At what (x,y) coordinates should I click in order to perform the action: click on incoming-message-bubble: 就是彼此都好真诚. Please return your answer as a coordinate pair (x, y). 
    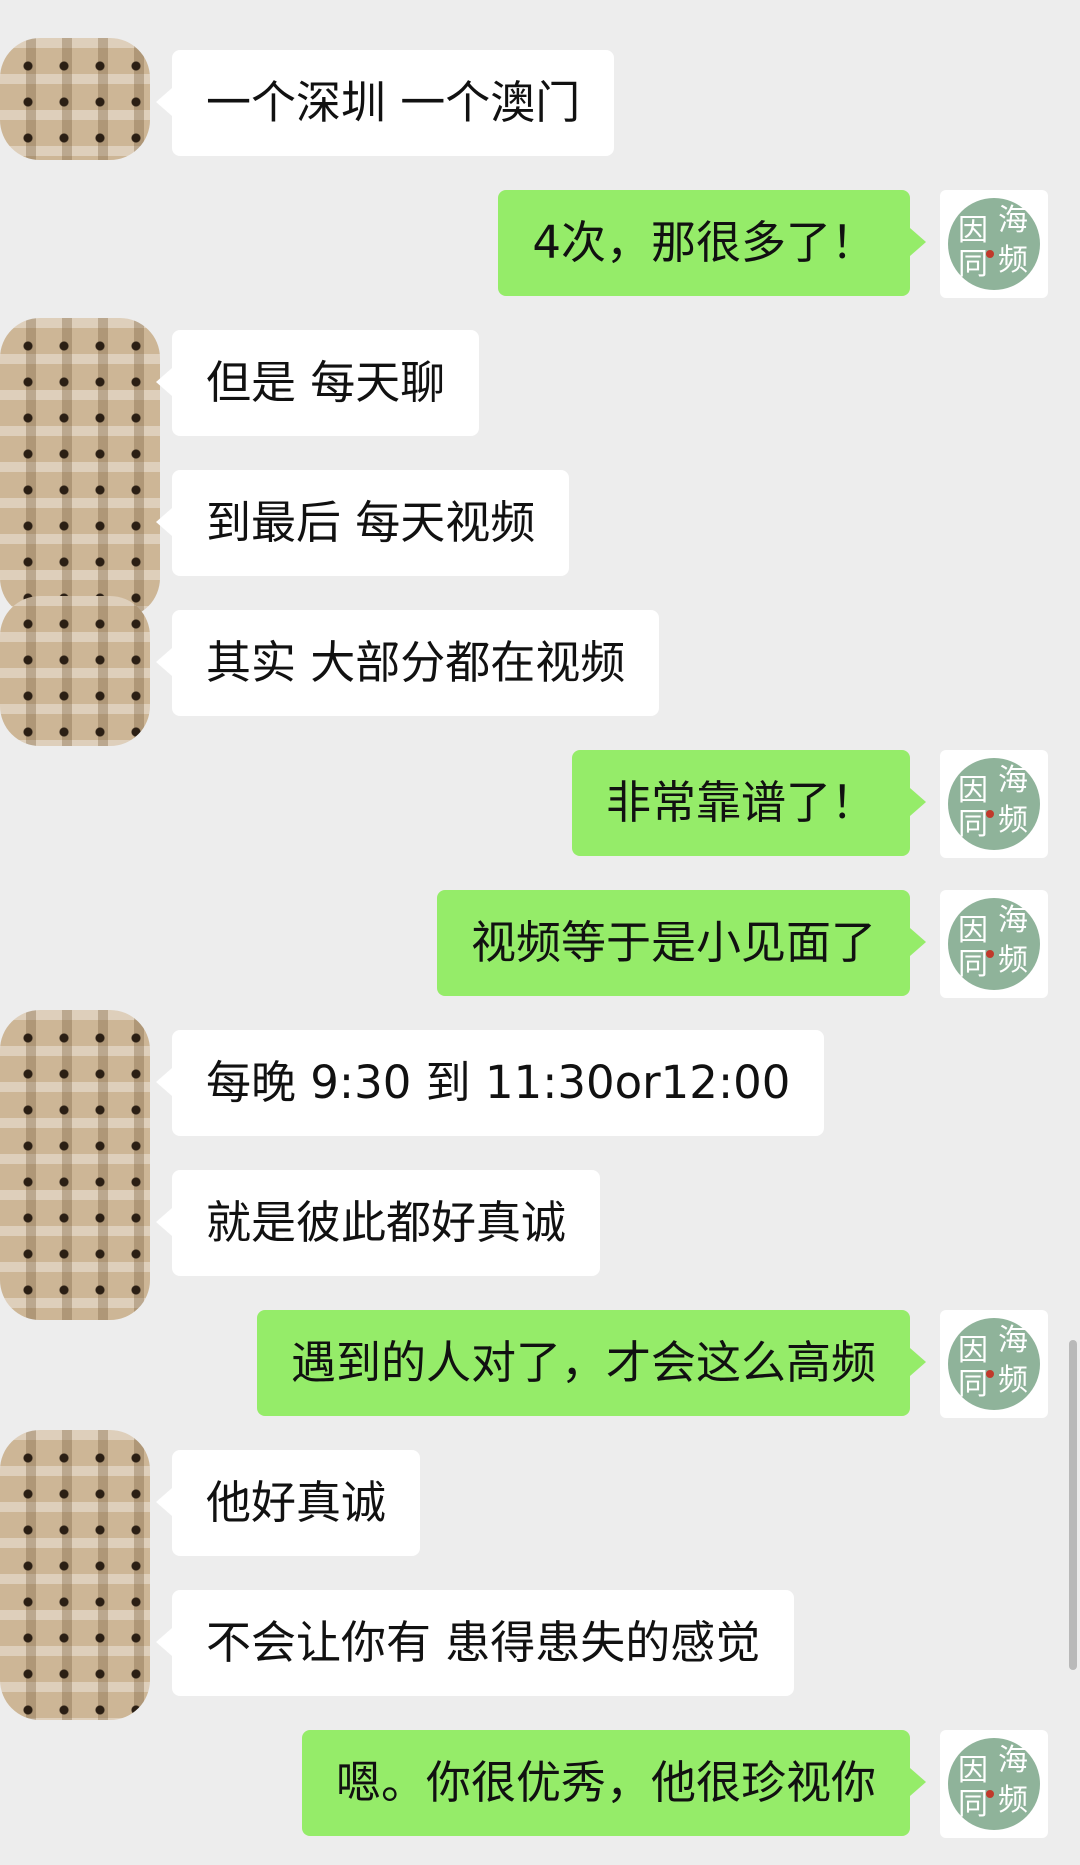
    Looking at the image, I should click on (378, 1223).